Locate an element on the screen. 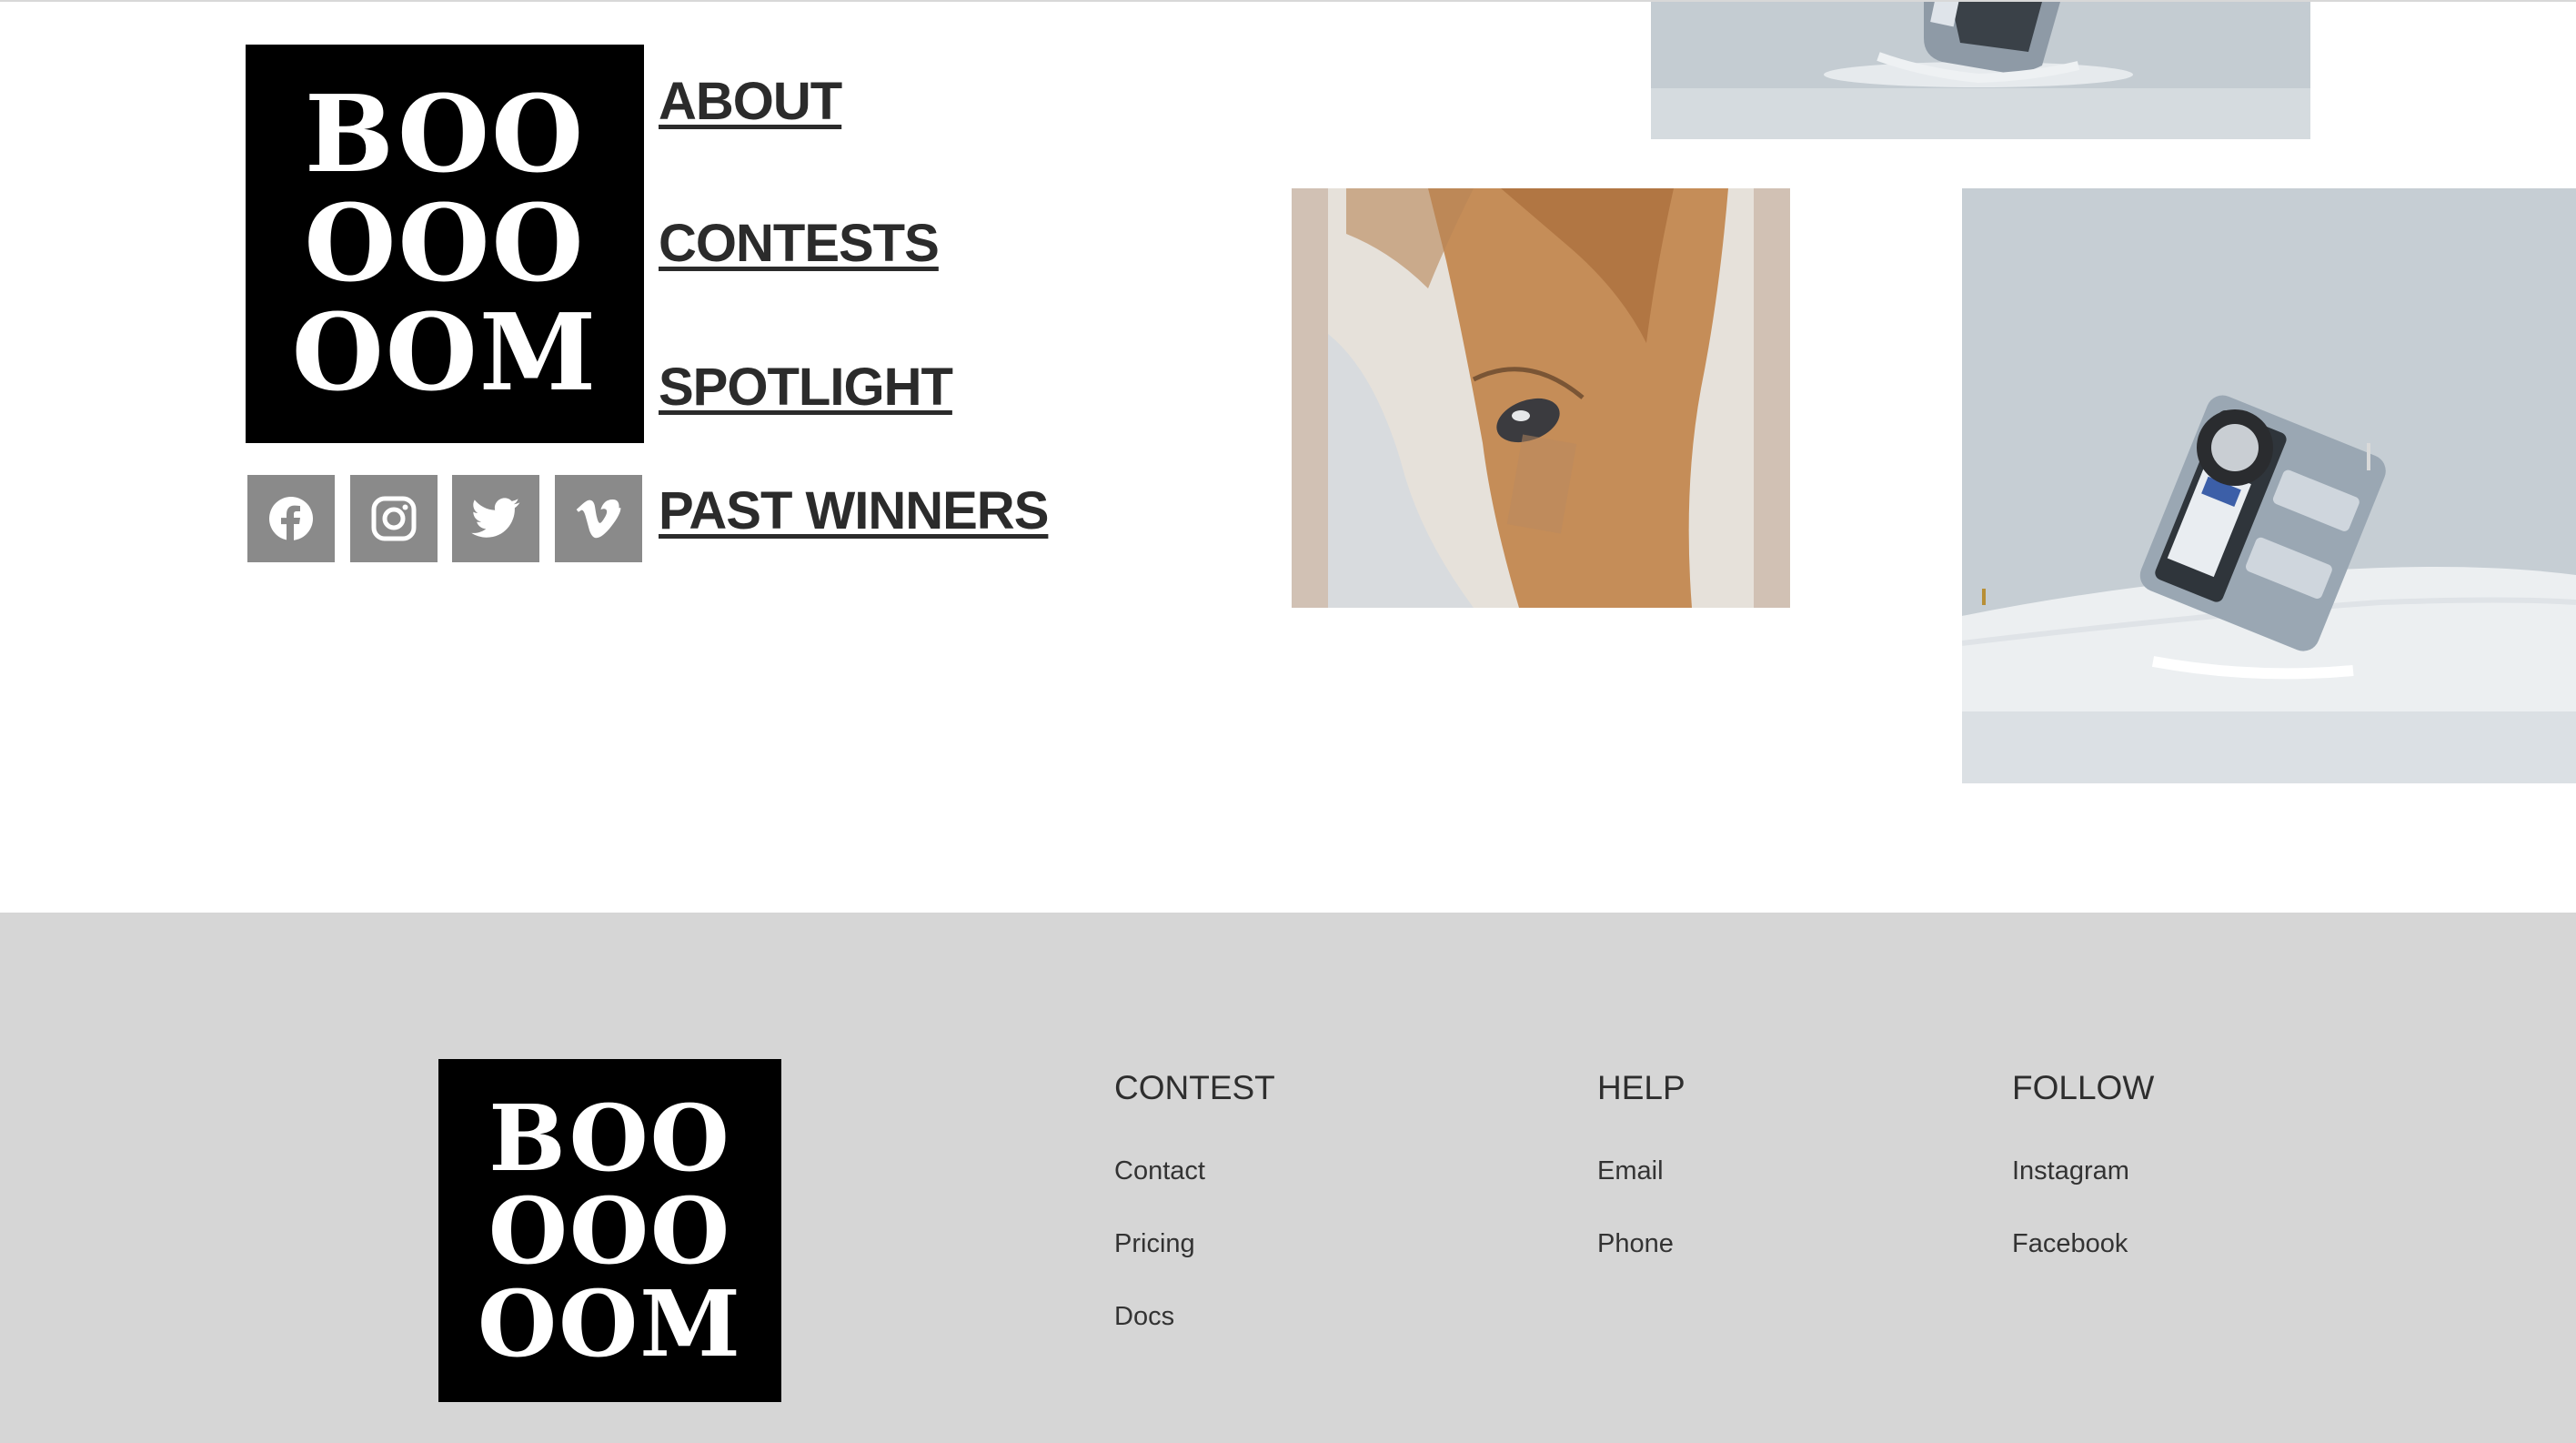 The width and height of the screenshot is (2576, 1443). nav-link-past-winners: PAST WINNERS is located at coordinates (854, 511).